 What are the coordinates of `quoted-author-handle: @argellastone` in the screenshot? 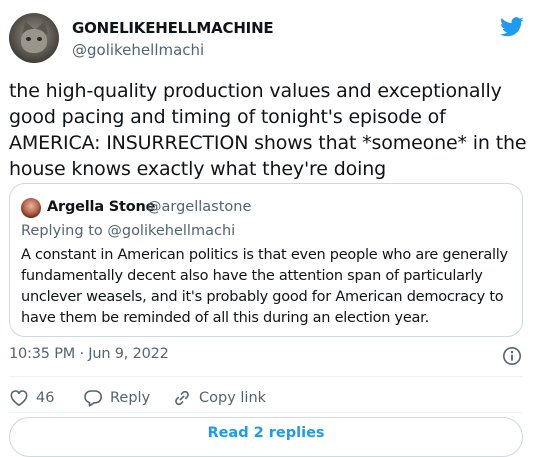 It's located at (199, 207).